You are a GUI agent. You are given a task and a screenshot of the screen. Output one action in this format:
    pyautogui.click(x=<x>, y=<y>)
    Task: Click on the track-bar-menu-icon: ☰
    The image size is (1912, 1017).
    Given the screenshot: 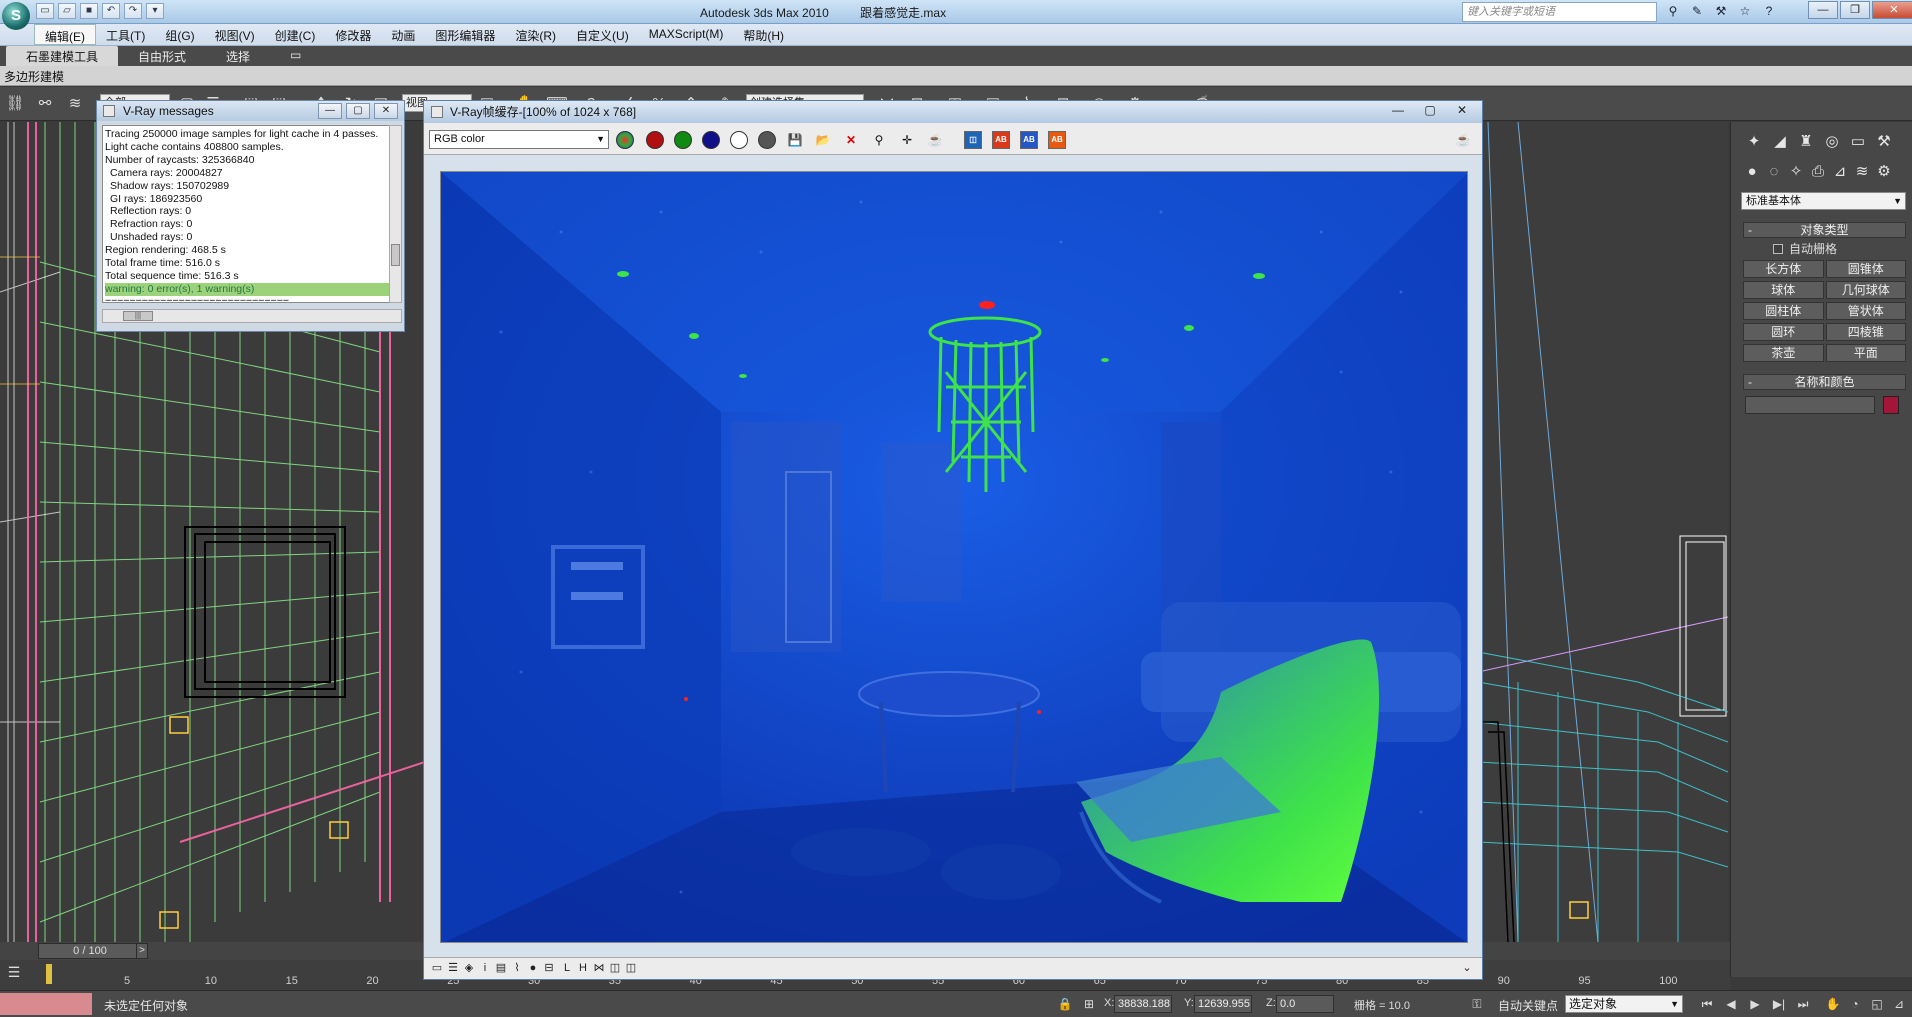 What is the action you would take?
    pyautogui.click(x=14, y=974)
    